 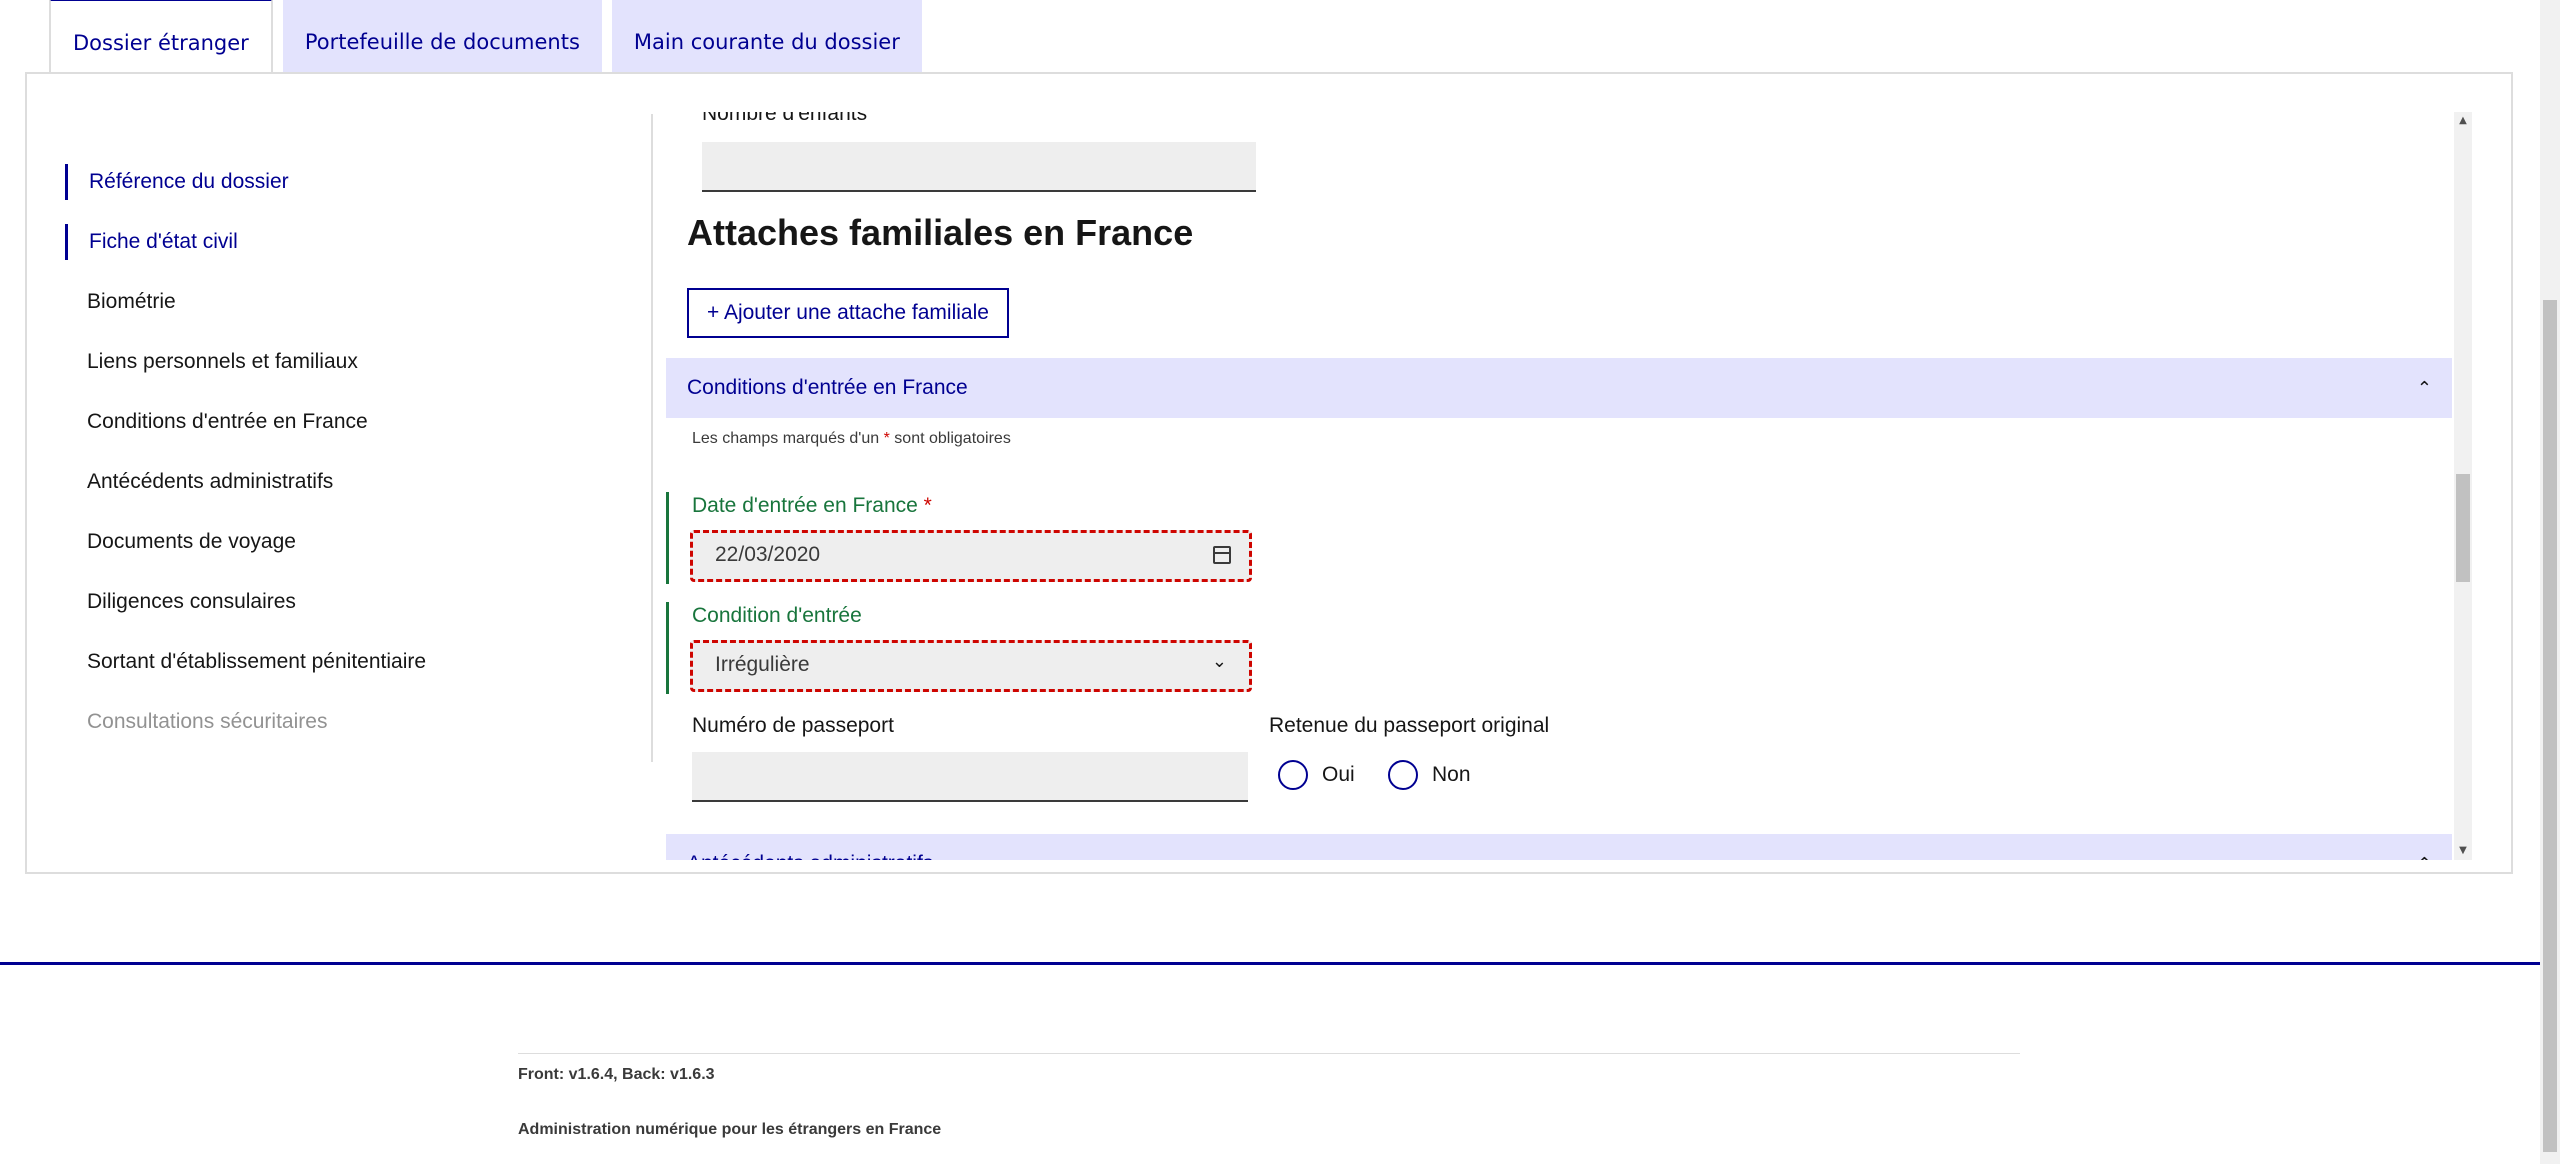 What do you see at coordinates (1269, 1053) in the screenshot?
I see `footer-divider` at bounding box center [1269, 1053].